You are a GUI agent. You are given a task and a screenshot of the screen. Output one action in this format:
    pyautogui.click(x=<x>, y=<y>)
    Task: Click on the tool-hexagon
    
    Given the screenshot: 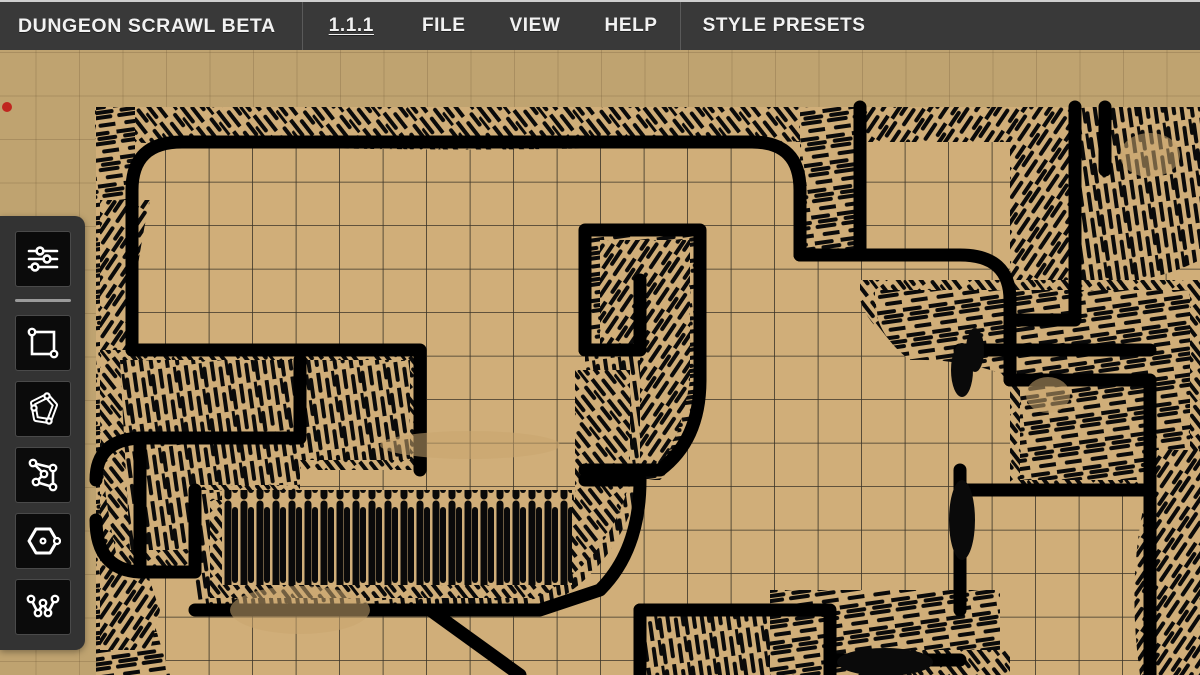 What is the action you would take?
    pyautogui.click(x=42, y=541)
    